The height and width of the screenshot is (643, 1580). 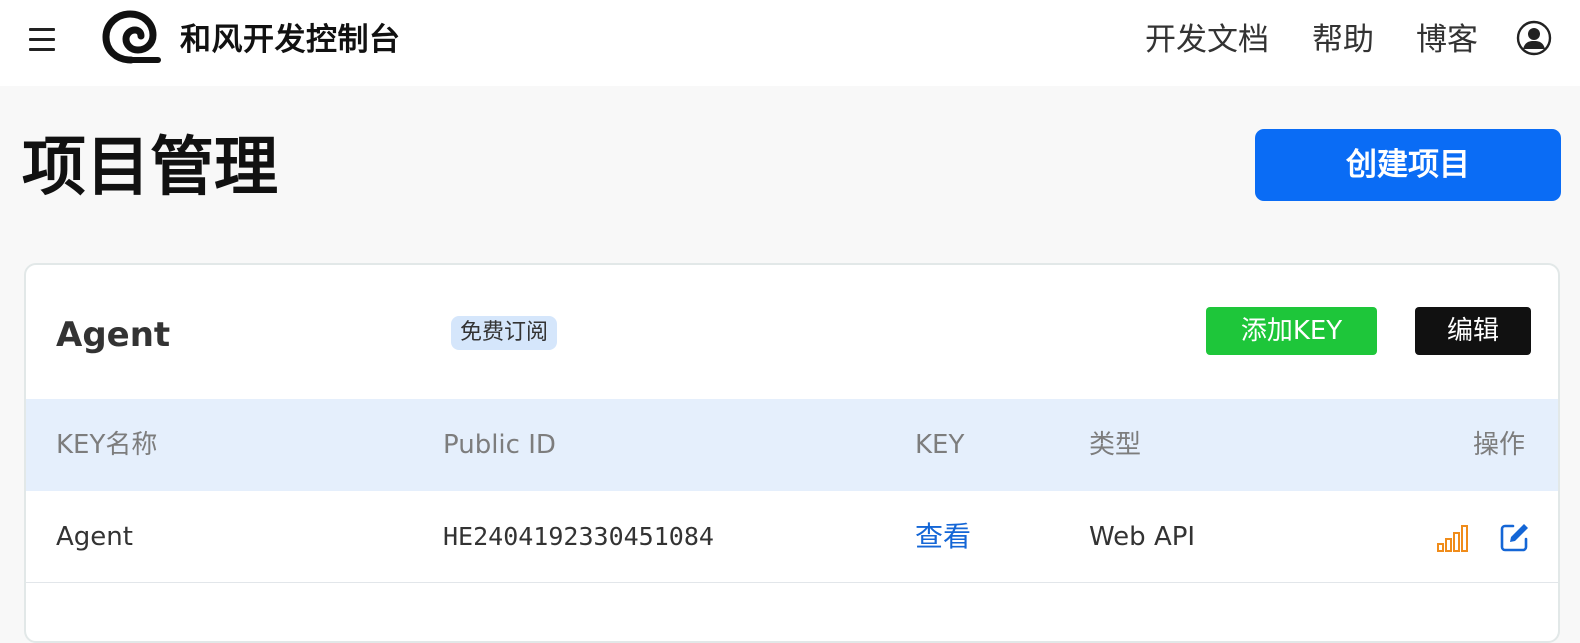 I want to click on add-key-button: 添加KEY, so click(x=1291, y=331).